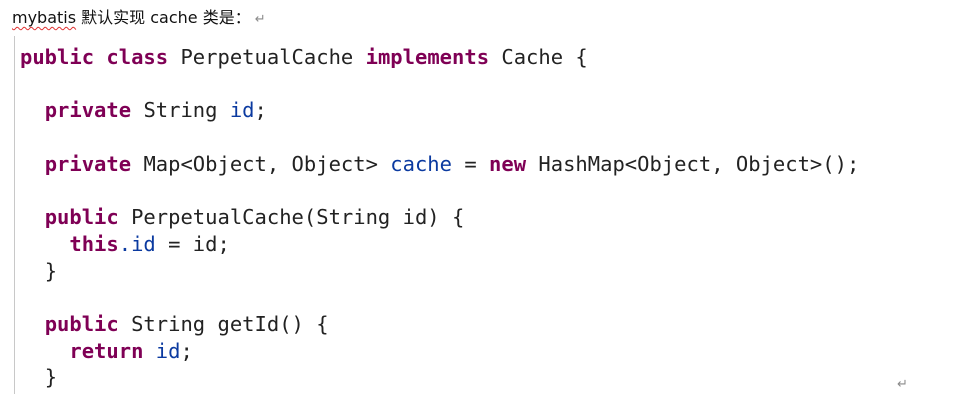 The width and height of the screenshot is (966, 416). I want to click on heading: mybatis 默认实现 cache 类是： ↵, so click(139, 16).